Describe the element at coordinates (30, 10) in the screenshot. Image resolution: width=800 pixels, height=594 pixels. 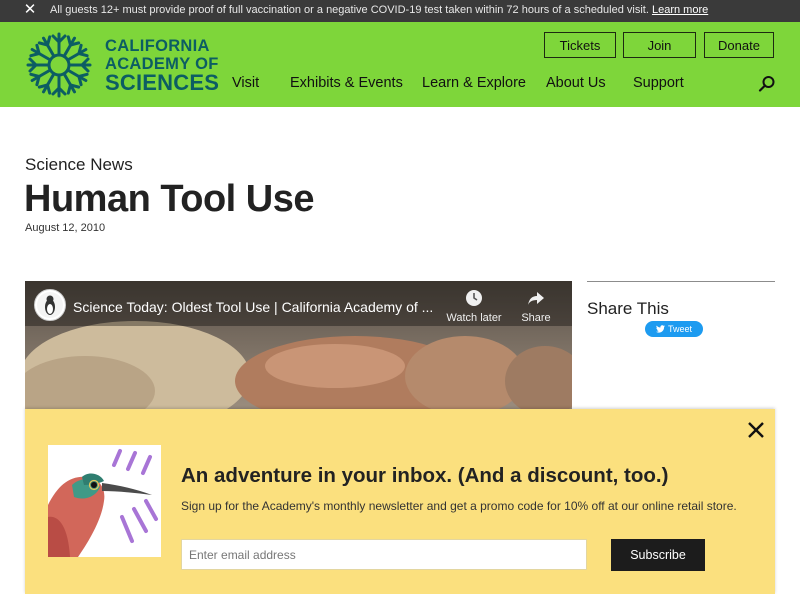
I see `close-alert-icon: ✕` at that location.